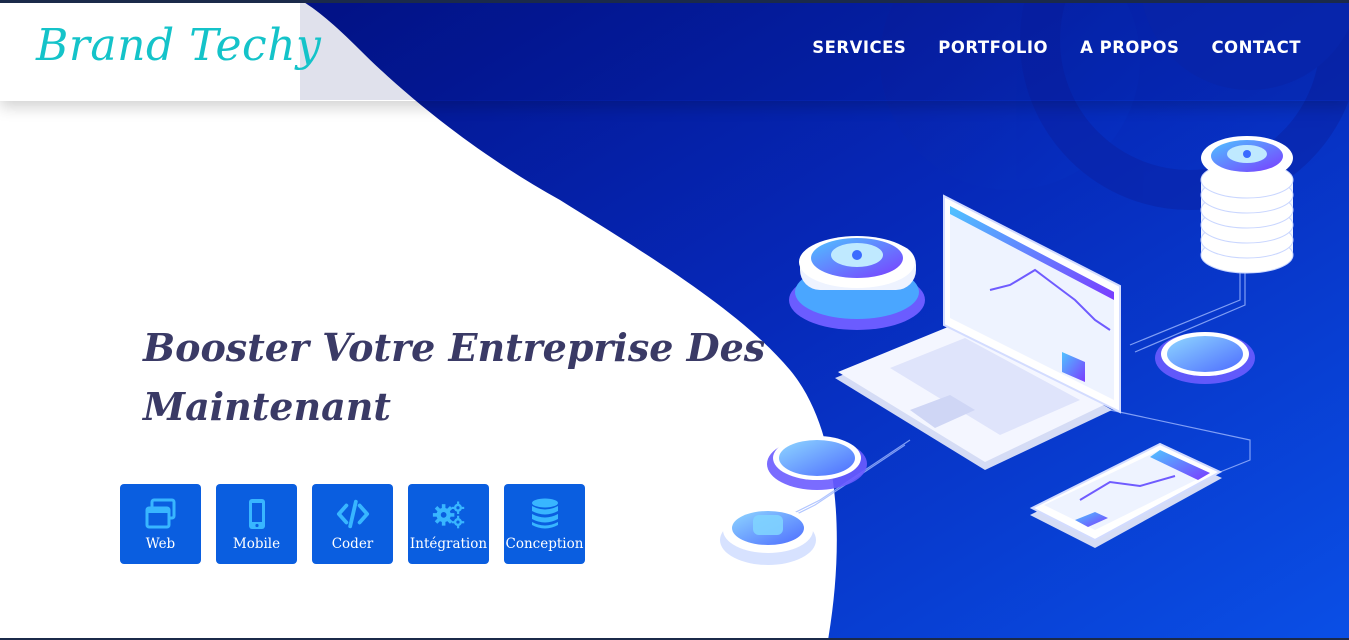 Image resolution: width=1349 pixels, height=640 pixels. I want to click on main-nav: SERVICES PORTFOLIO A PROPOS CONTACT, so click(1056, 47).